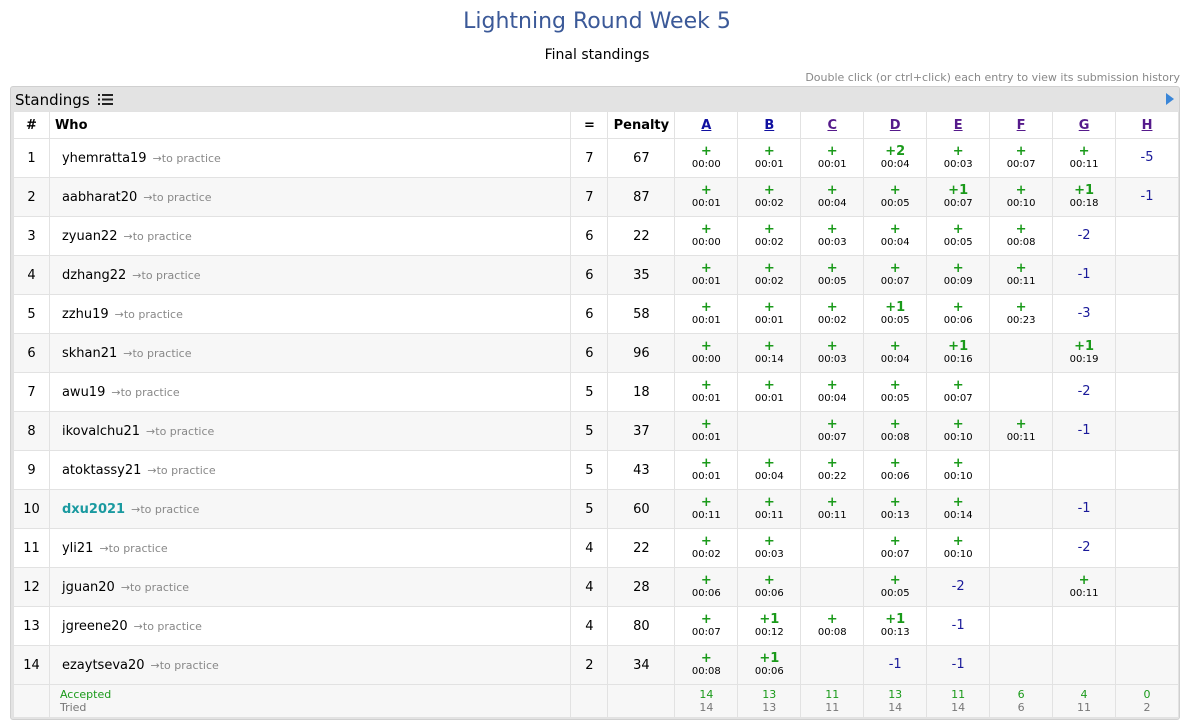 Image resolution: width=1194 pixels, height=727 pixels. What do you see at coordinates (106, 99) in the screenshot?
I see `list-icon` at bounding box center [106, 99].